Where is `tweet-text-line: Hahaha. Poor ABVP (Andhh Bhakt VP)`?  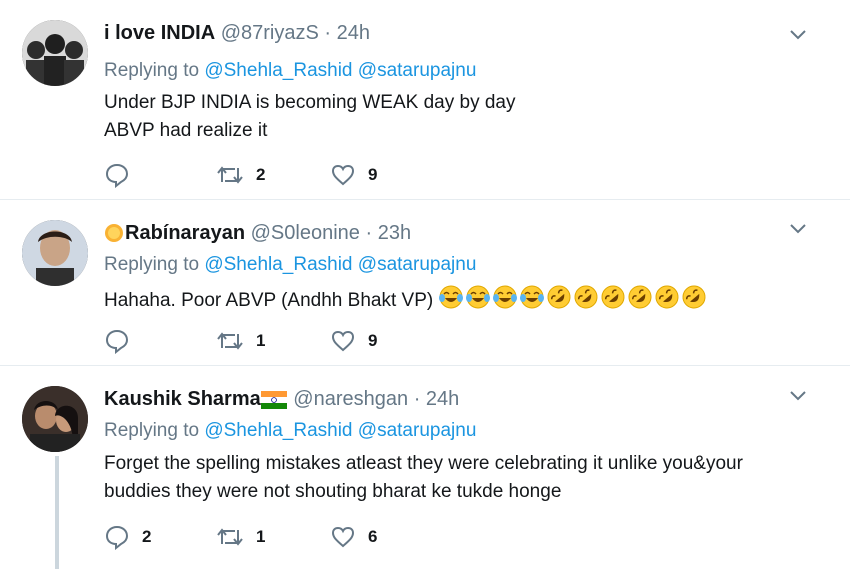
tweet-text-line: Hahaha. Poor ABVP (Andhh Bhakt VP) is located at coordinates (269, 300).